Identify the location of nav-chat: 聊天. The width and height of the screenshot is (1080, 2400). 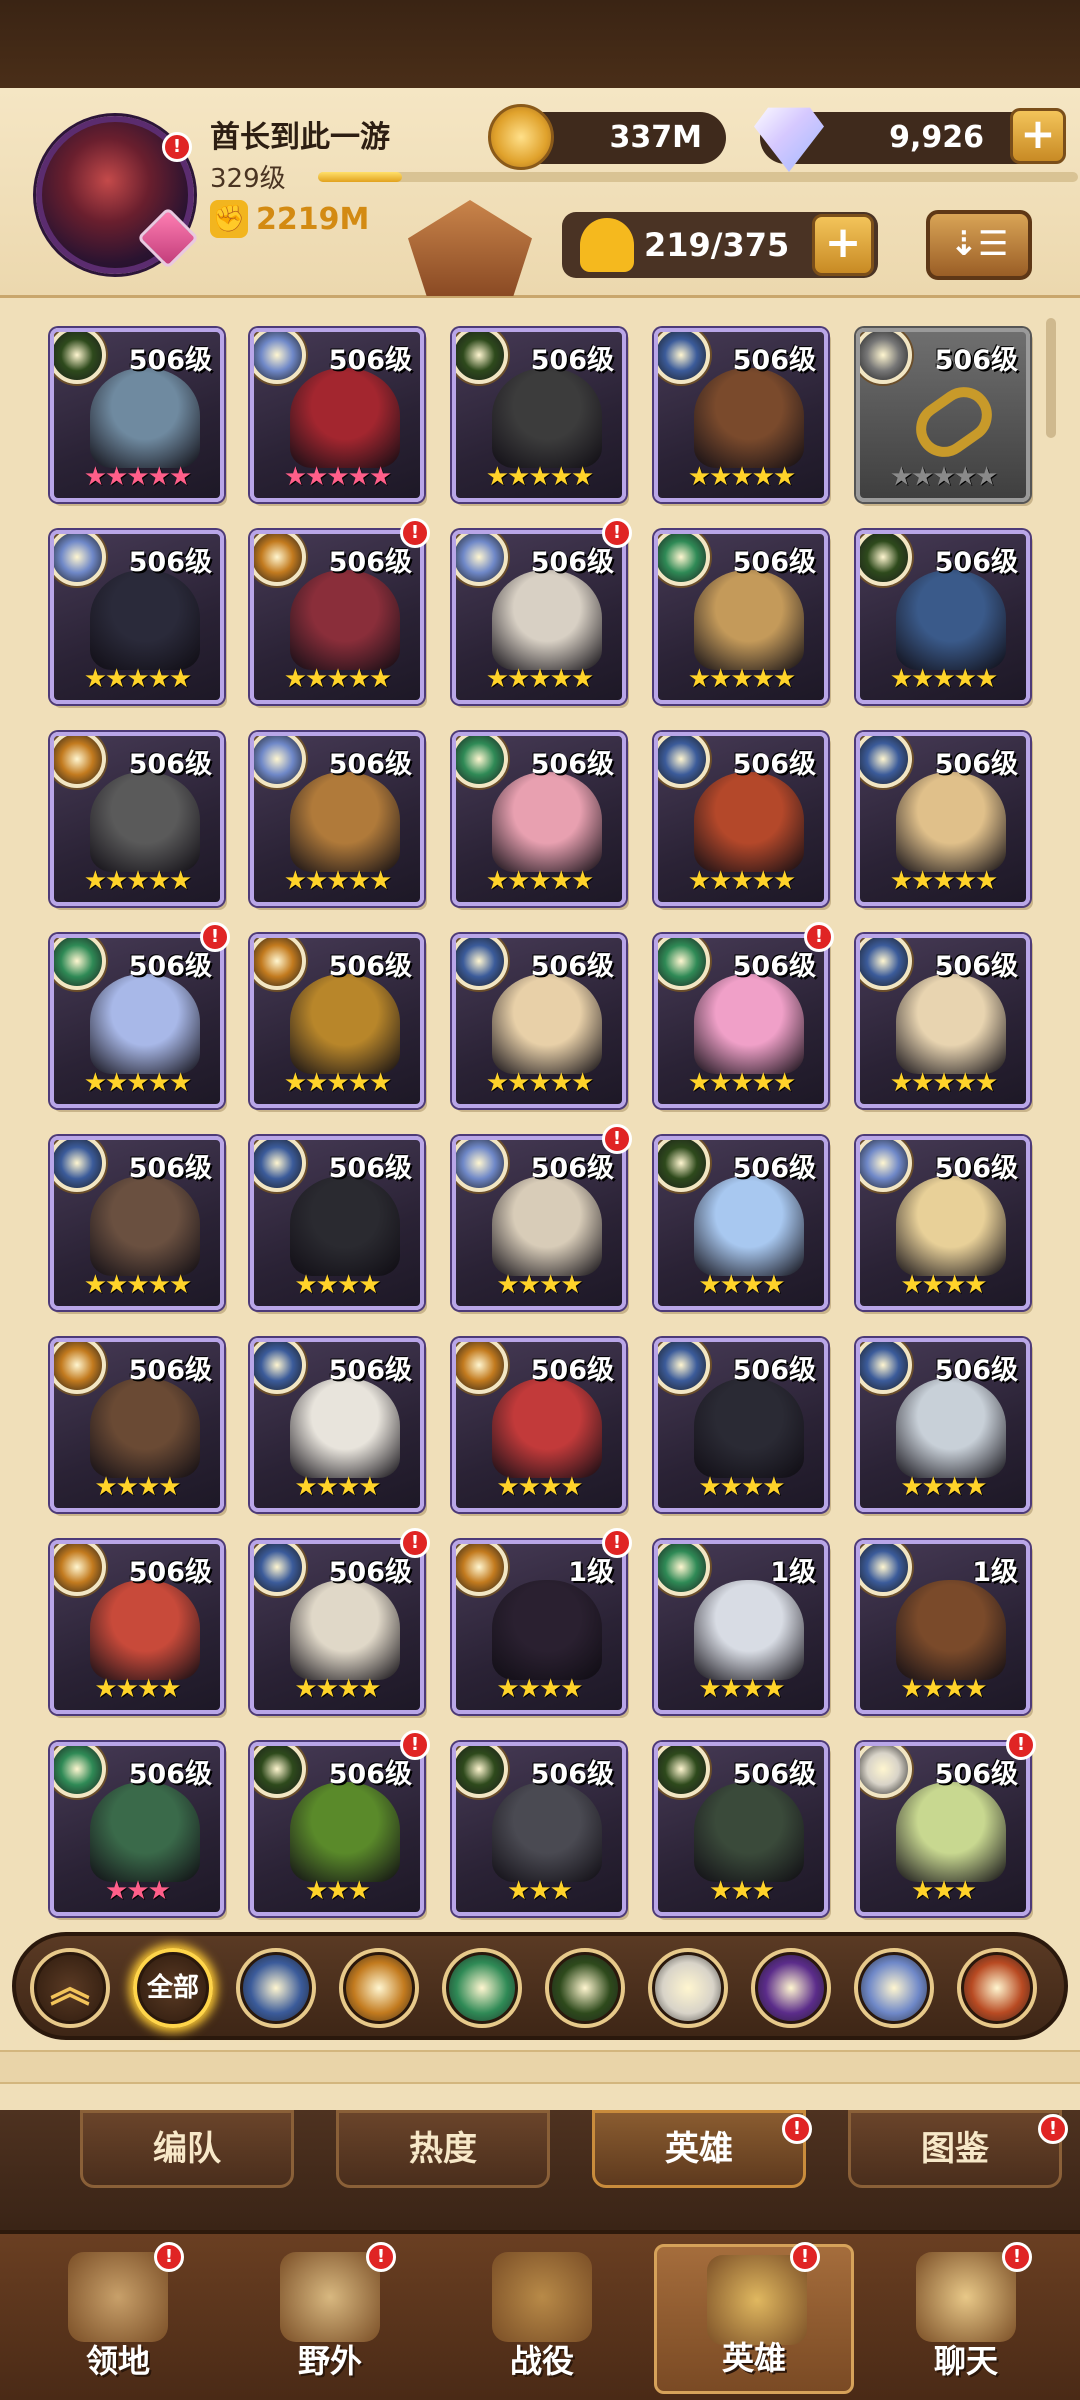
(966, 2319).